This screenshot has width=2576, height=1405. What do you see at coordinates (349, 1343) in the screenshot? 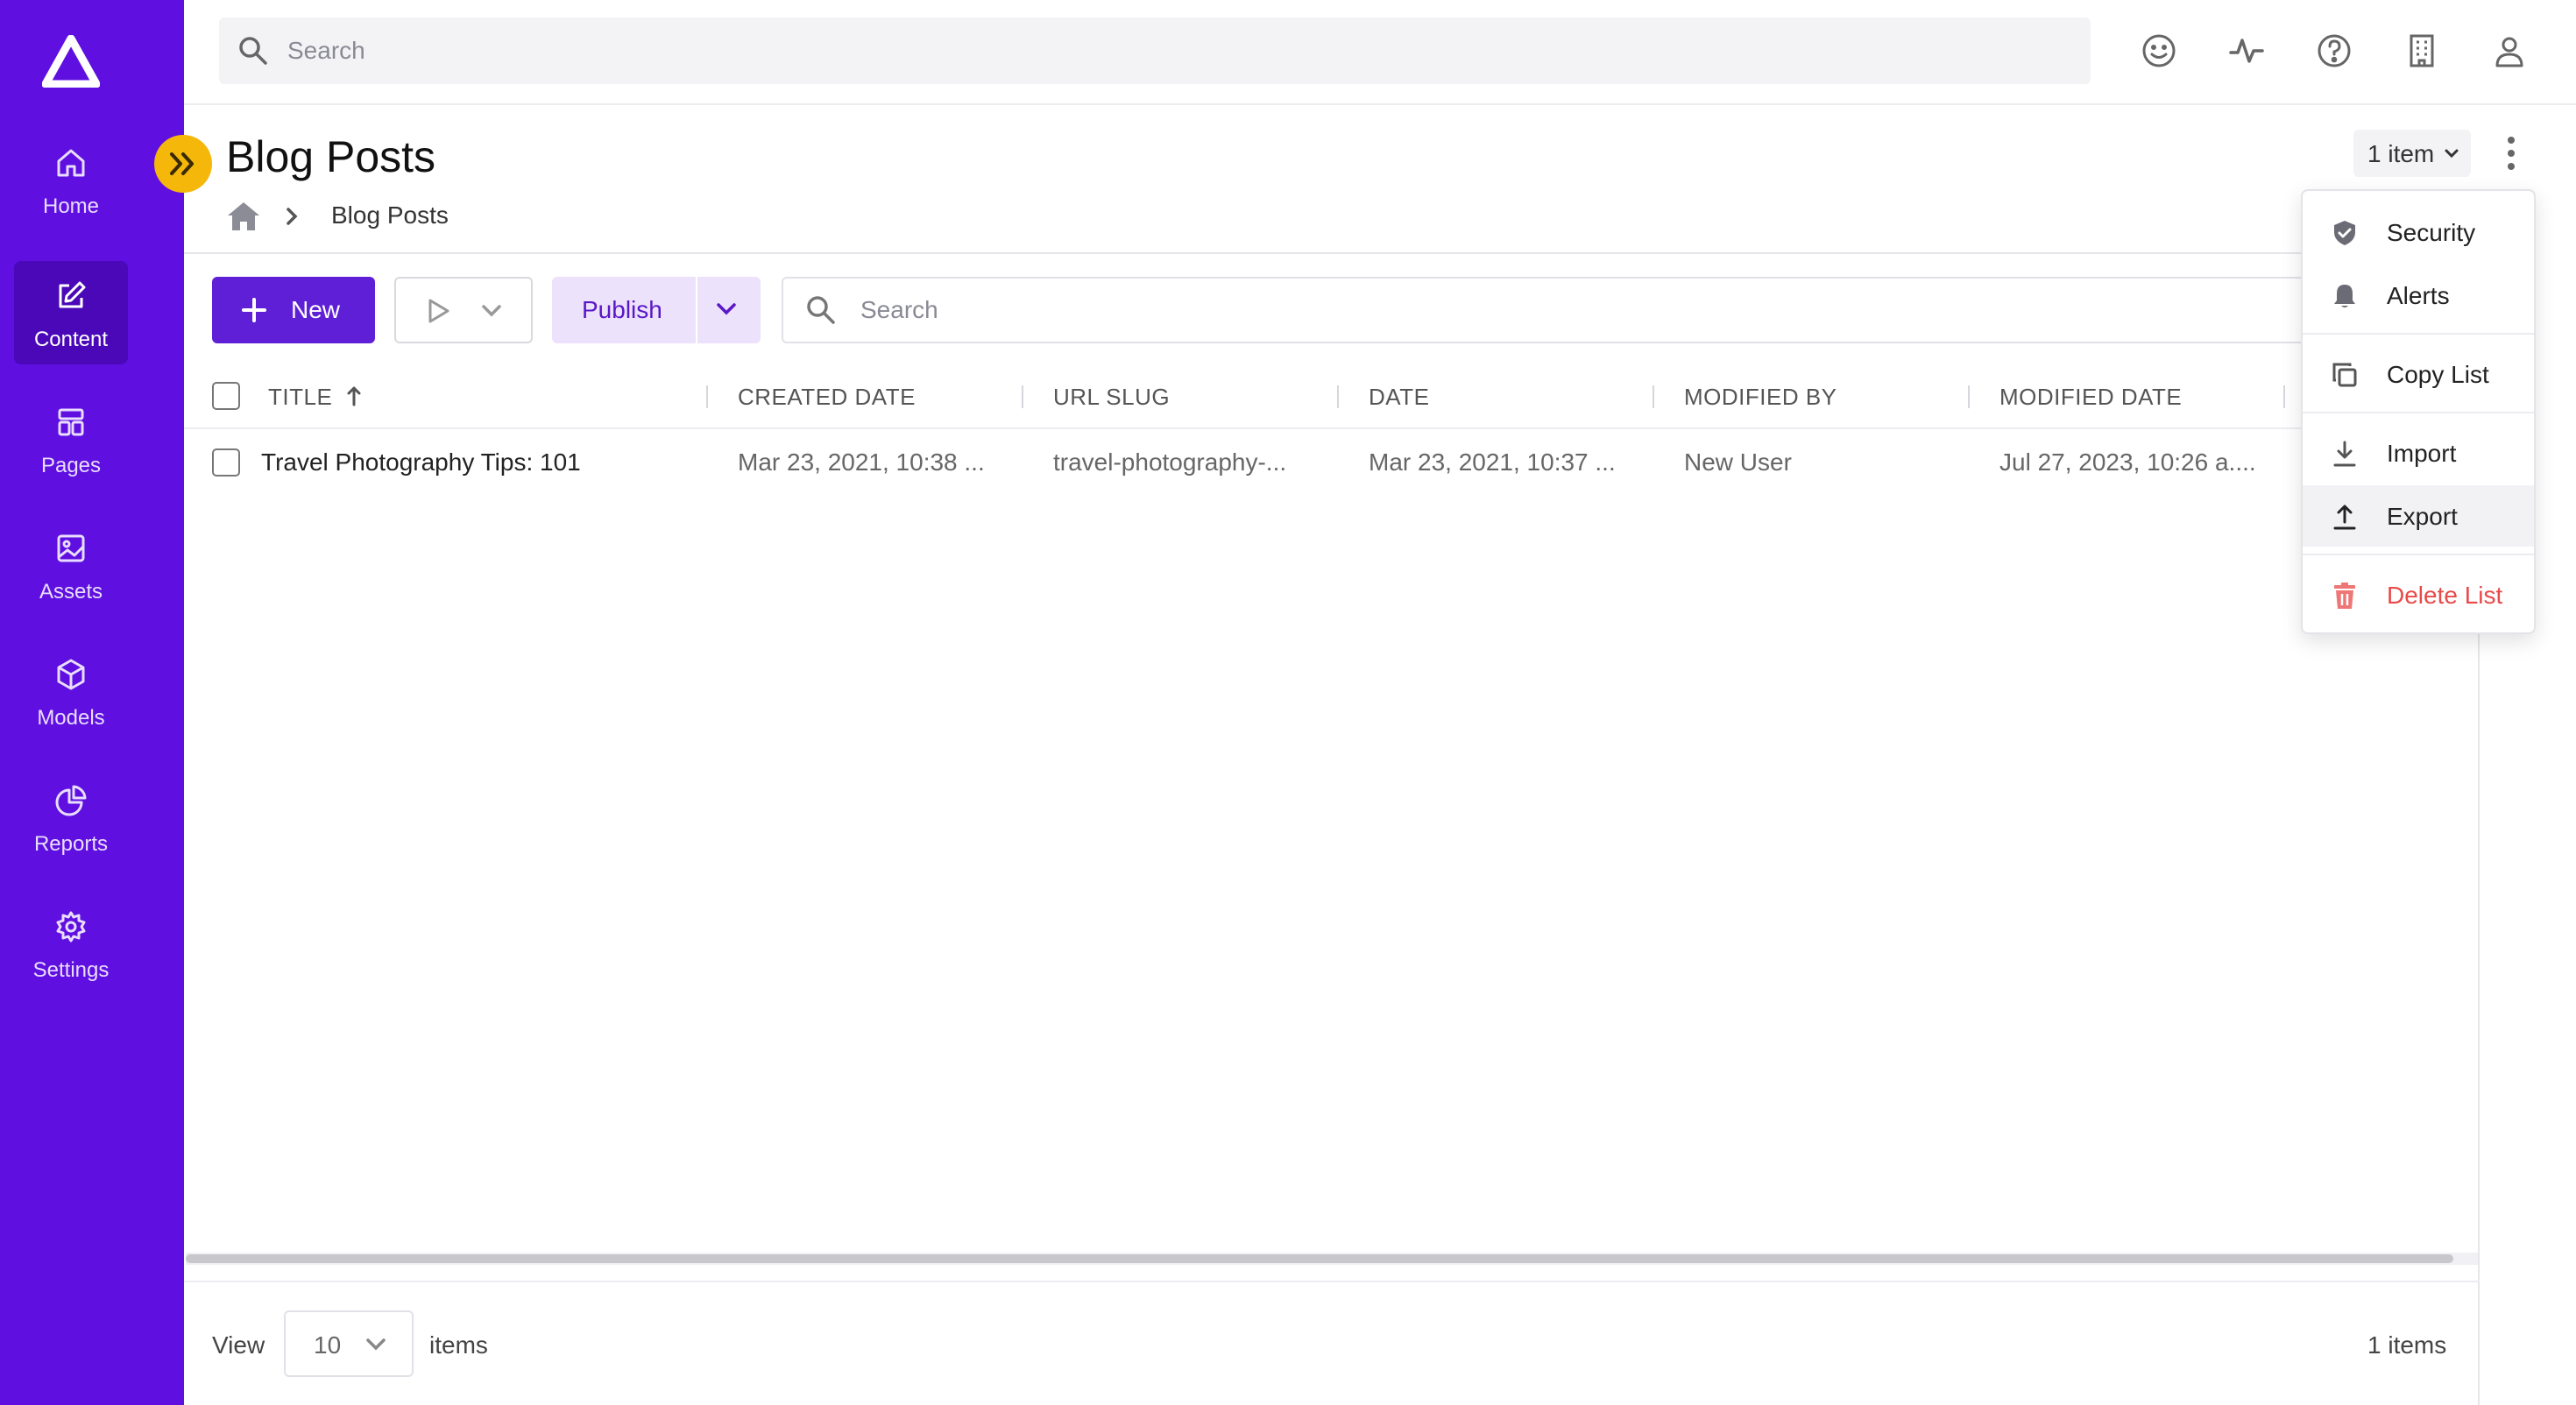
I see `page-size-select: 10` at bounding box center [349, 1343].